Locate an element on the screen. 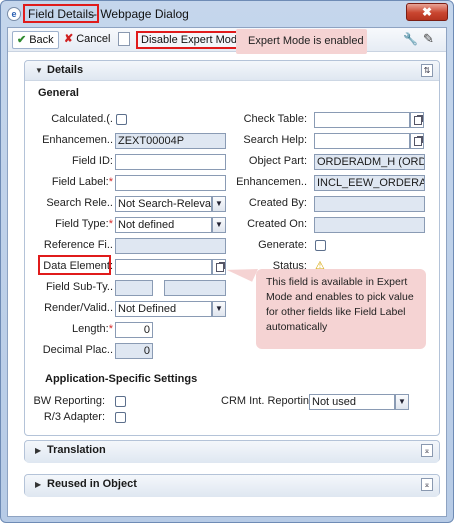 The height and width of the screenshot is (523, 454). label-length: Length:* is located at coordinates (92, 329).